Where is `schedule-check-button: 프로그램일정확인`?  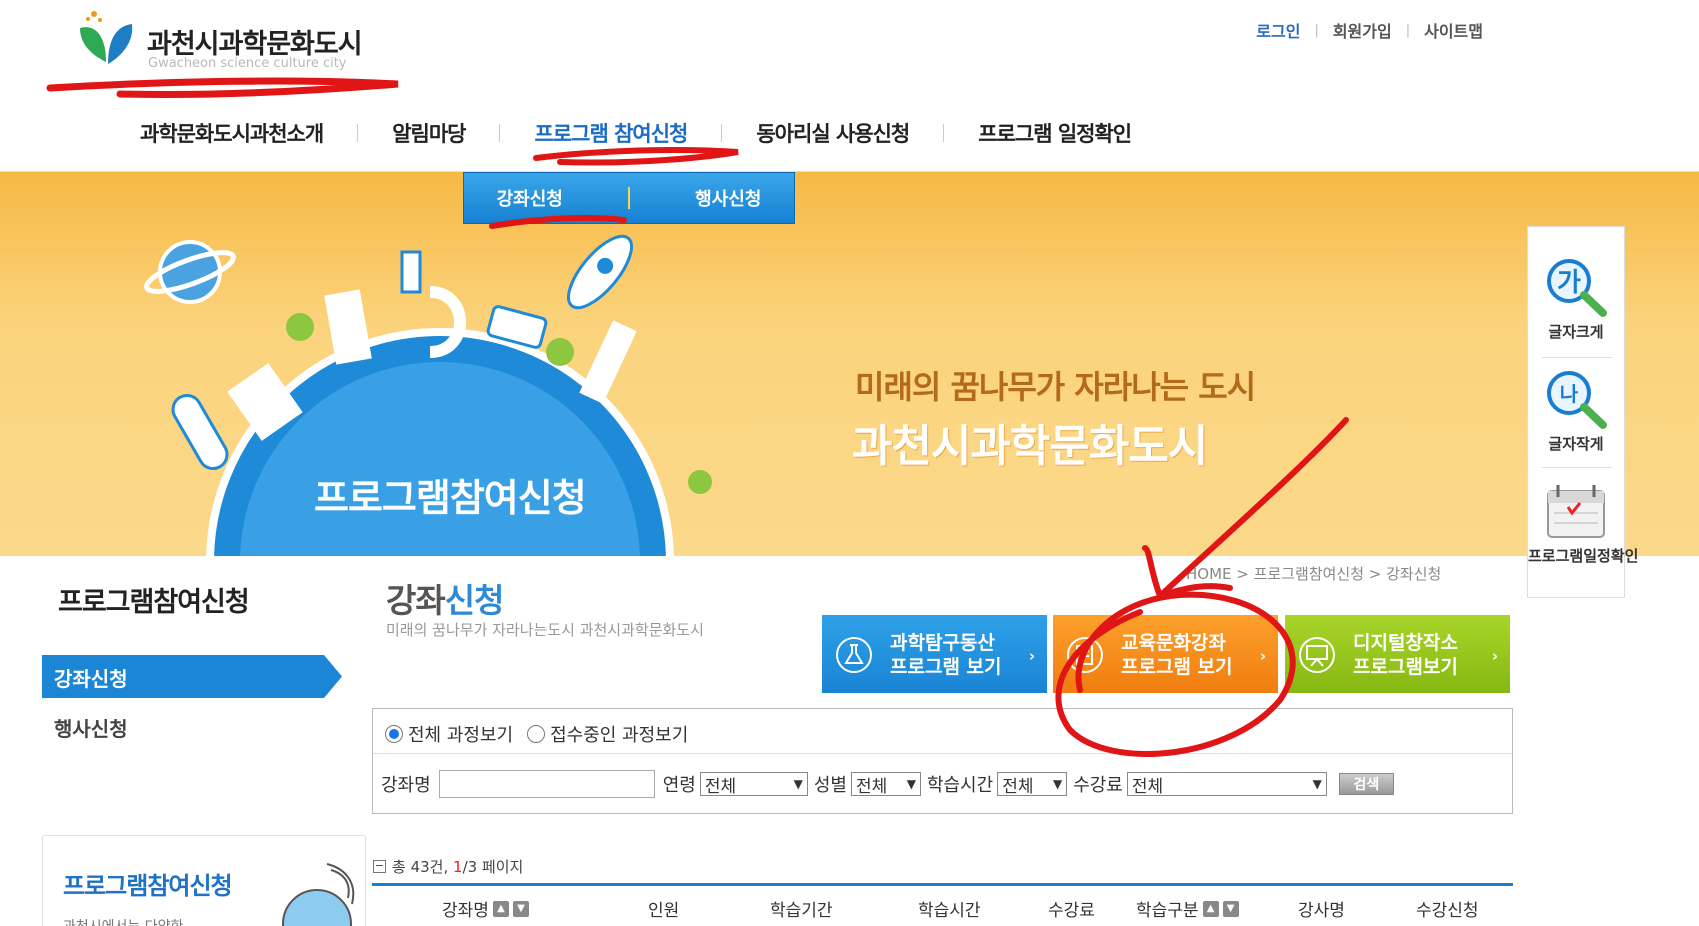
schedule-check-button: 프로그램일정확인 is located at coordinates (1583, 524).